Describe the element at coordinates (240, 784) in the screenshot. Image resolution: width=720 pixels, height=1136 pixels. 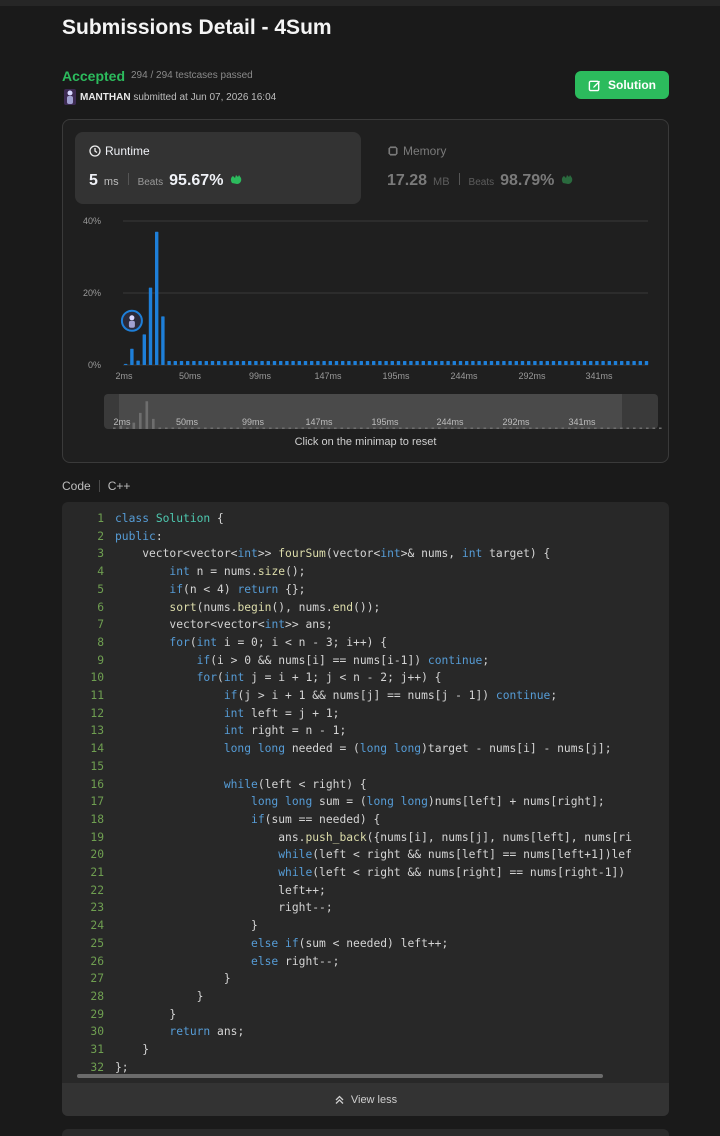
I see `code-token: while` at that location.